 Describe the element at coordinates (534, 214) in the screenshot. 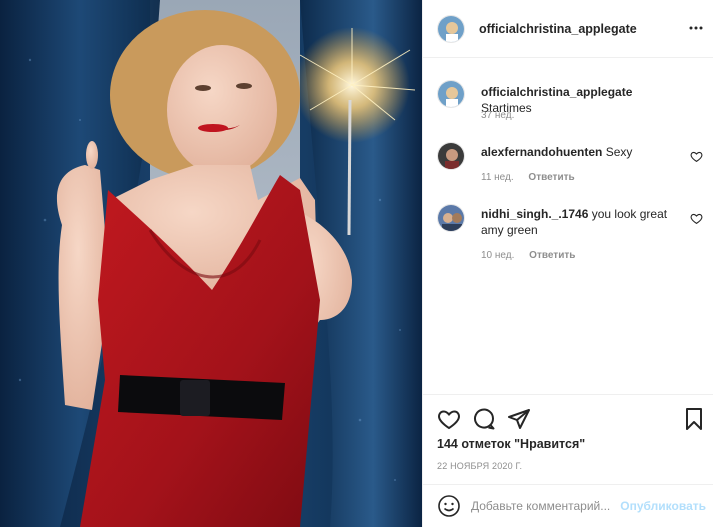

I see `commenter-username: nidhi_singh._.1746` at that location.